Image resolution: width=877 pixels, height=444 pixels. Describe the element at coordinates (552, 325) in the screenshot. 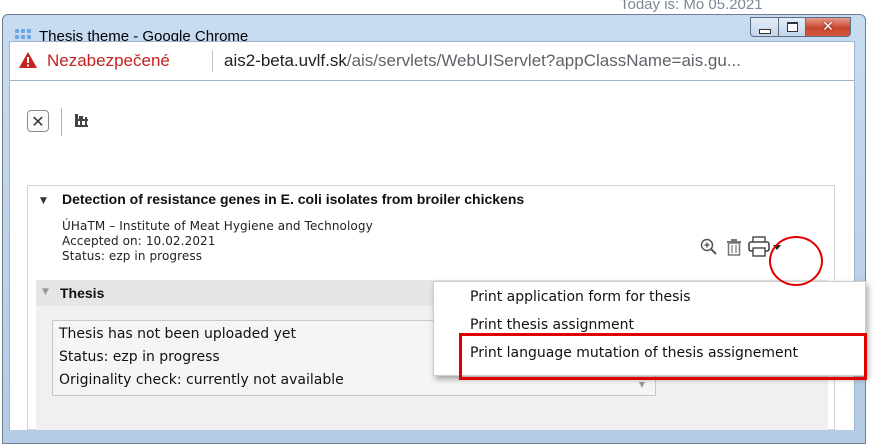

I see `menu-item-print-thesis-assignment: Print thesis assignment` at that location.